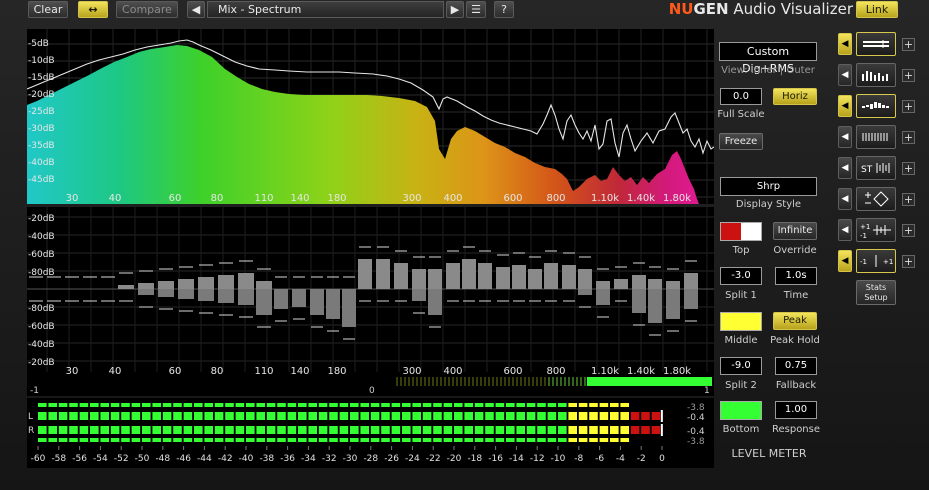 The width and height of the screenshot is (929, 490). Describe the element at coordinates (876, 261) in the screenshot. I see `vis-button-balance: -1 +1` at that location.